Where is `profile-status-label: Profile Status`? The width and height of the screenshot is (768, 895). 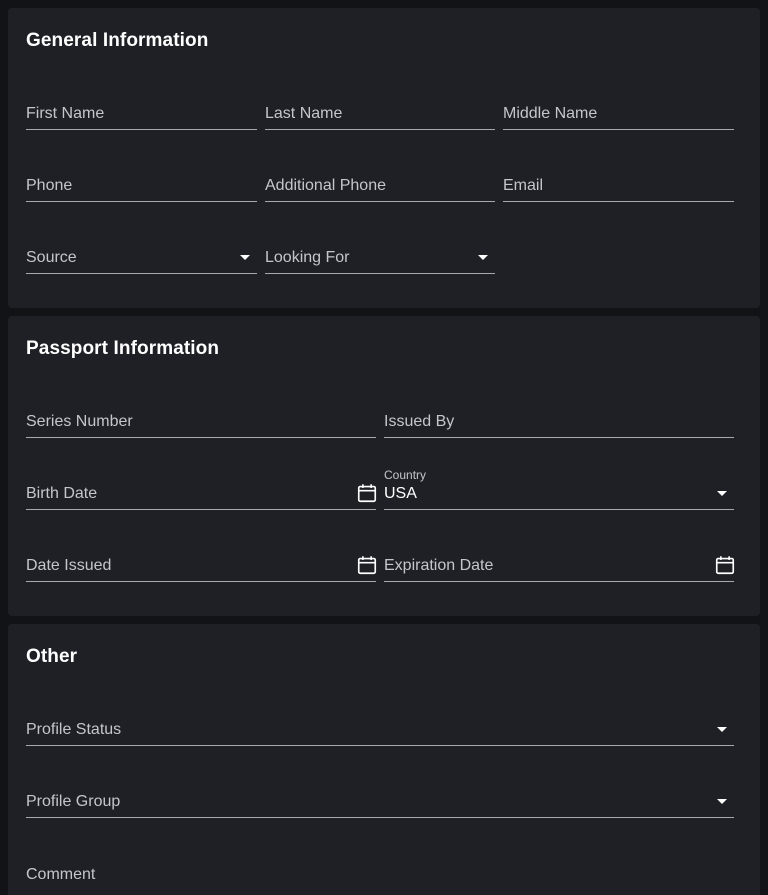
profile-status-label: Profile Status is located at coordinates (74, 729).